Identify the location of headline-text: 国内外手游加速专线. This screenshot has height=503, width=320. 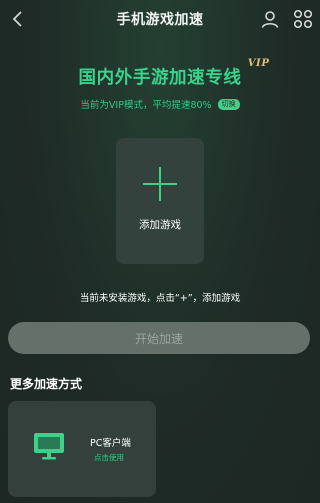
(160, 78).